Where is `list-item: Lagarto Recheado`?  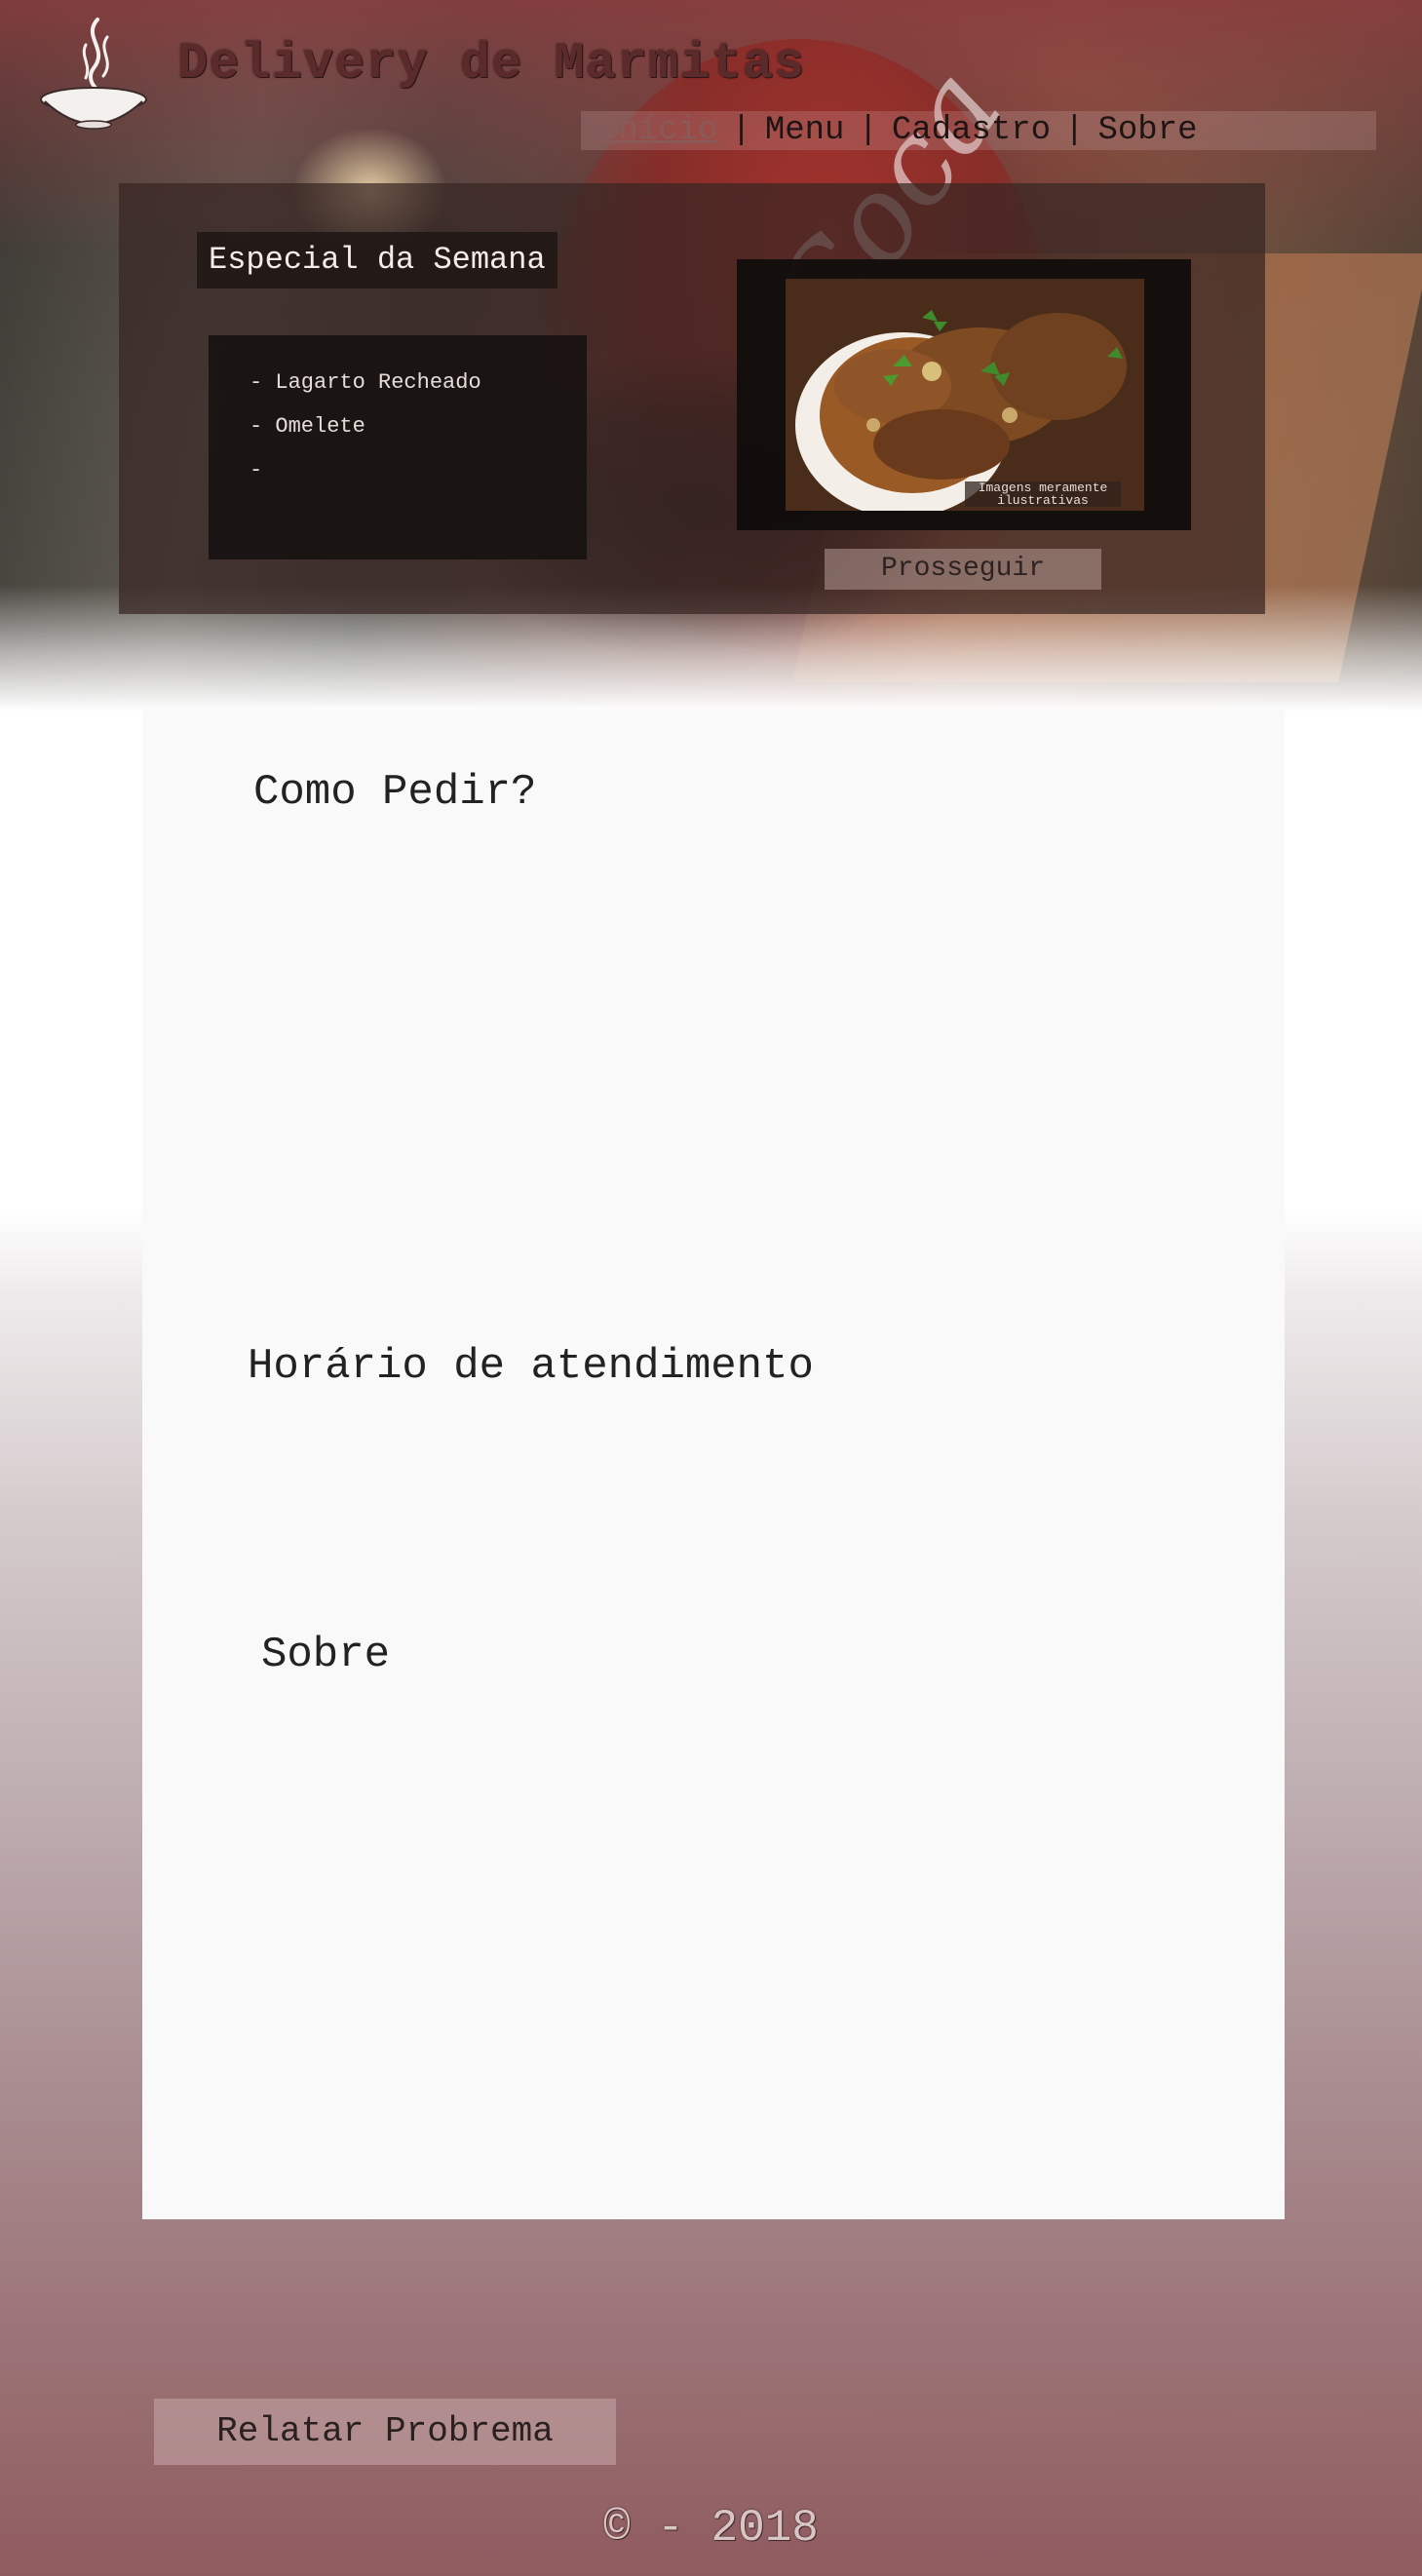
list-item: Lagarto Recheado is located at coordinates (418, 382).